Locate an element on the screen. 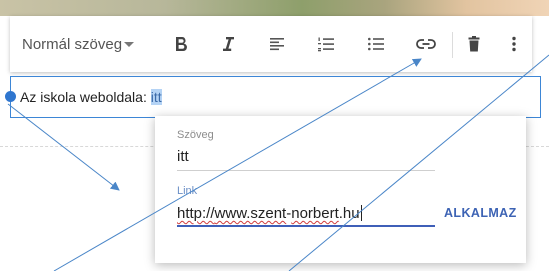 Image resolution: width=549 pixels, height=271 pixels. bold-button is located at coordinates (181, 44).